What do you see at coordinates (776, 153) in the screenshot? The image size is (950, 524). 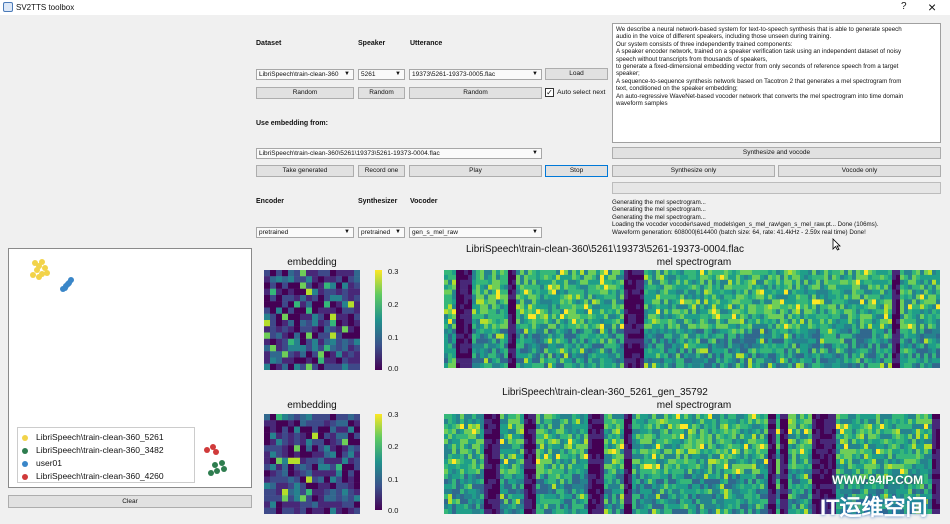 I see `synthesize-and-vocode-button: Synthesize and vocode` at bounding box center [776, 153].